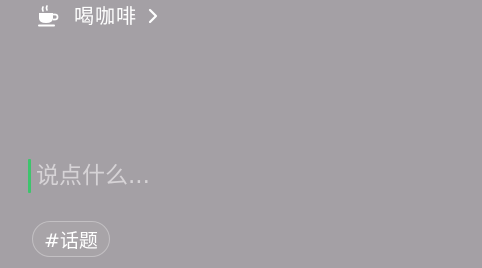 The width and height of the screenshot is (482, 268). Describe the element at coordinates (105, 16) in the screenshot. I see `activity-label: 喝咖啡` at that location.